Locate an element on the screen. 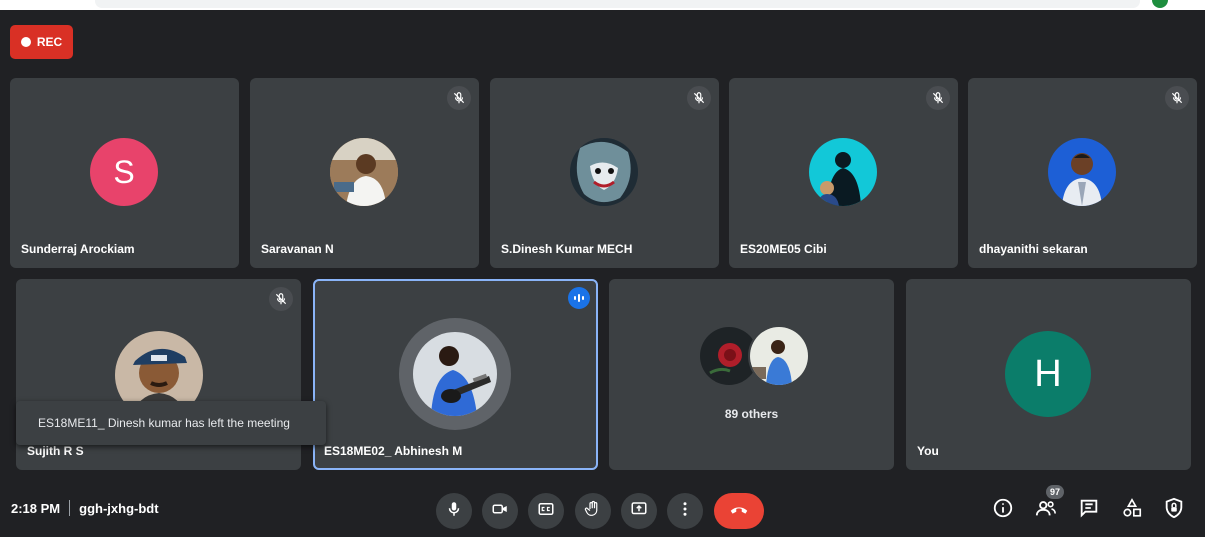 This screenshot has width=1205, height=537. captions-button is located at coordinates (546, 511).